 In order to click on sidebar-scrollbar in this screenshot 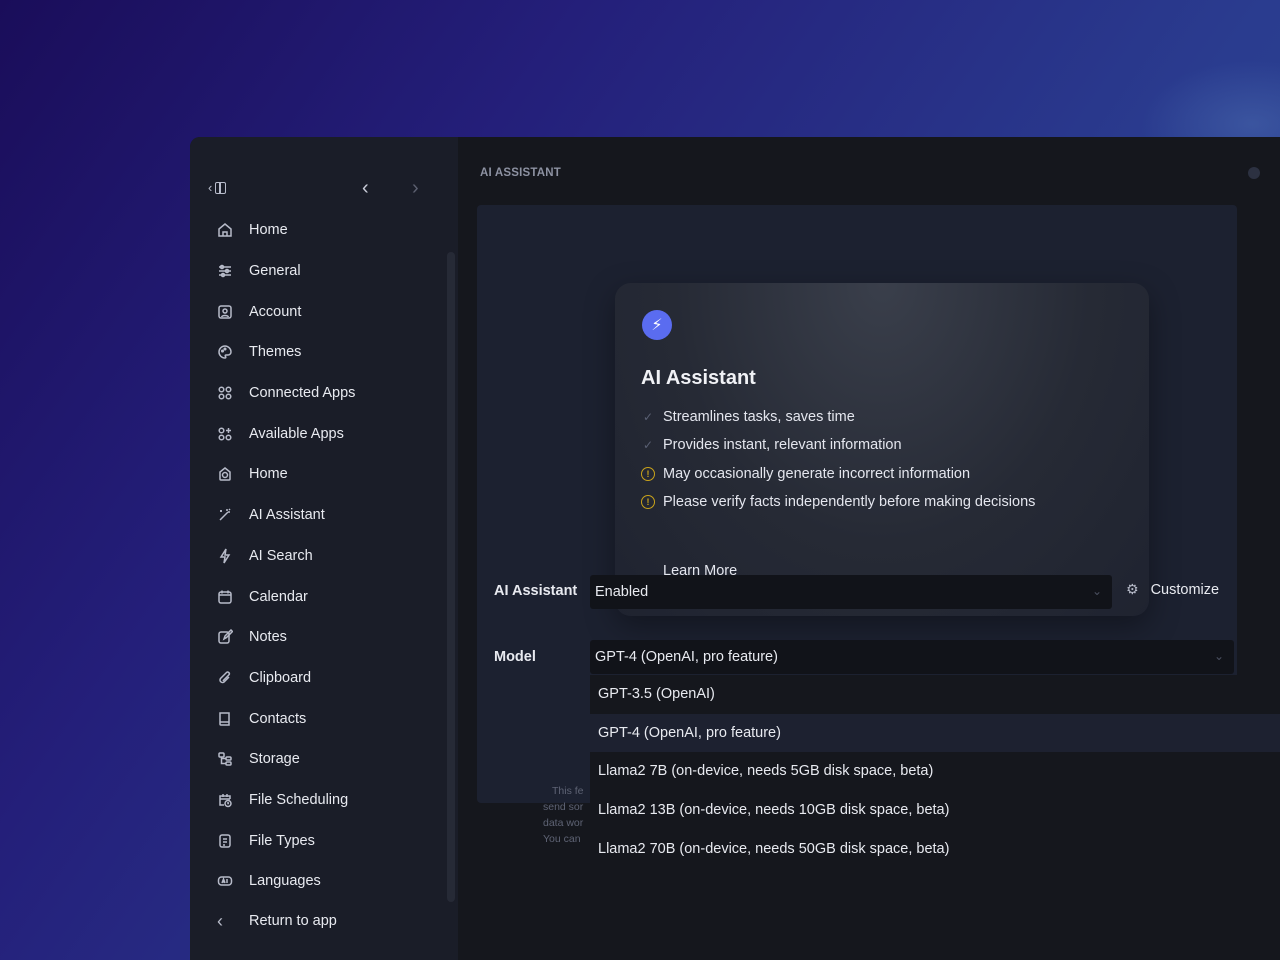, I will do `click(451, 577)`.